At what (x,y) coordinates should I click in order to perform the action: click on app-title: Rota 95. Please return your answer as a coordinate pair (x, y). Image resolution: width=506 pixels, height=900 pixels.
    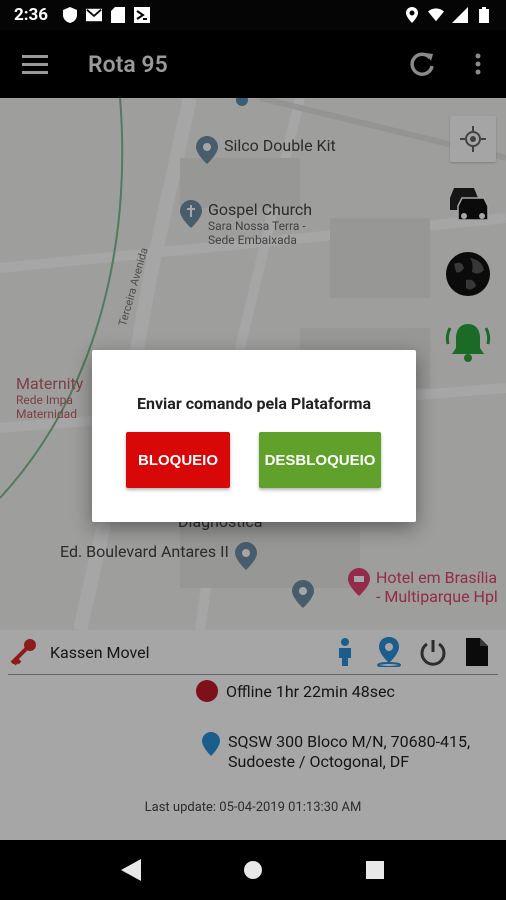
    Looking at the image, I should click on (128, 64).